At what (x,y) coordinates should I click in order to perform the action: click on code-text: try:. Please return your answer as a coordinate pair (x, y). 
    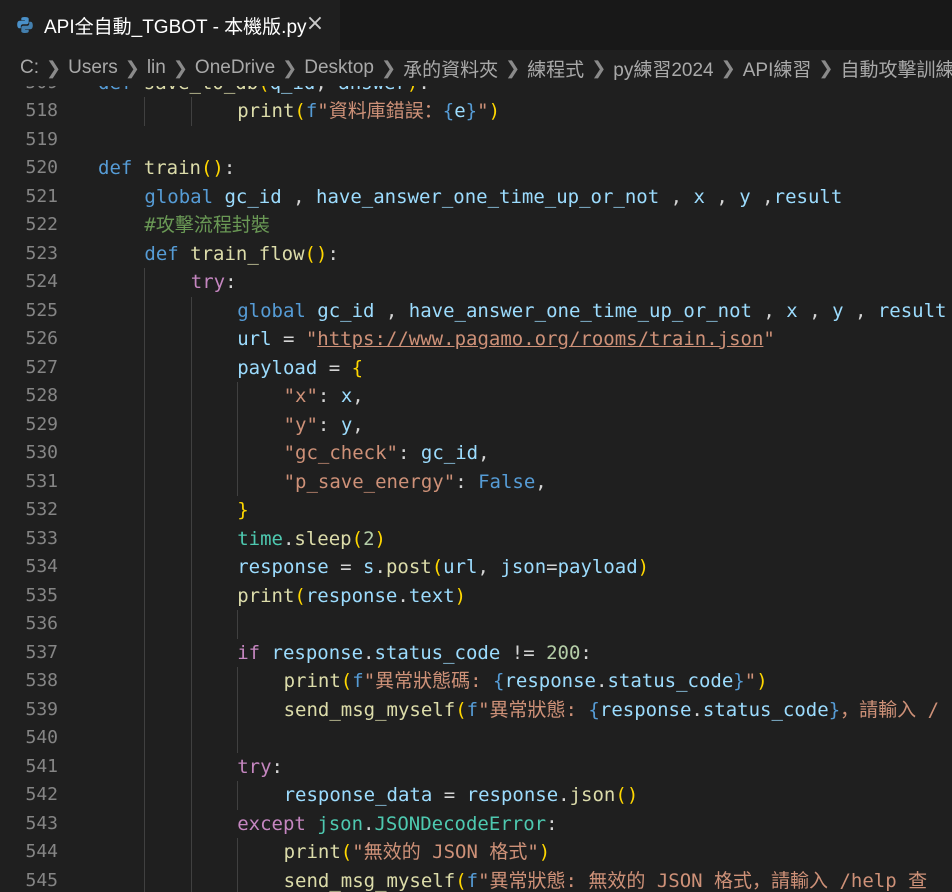
    Looking at the image, I should click on (260, 767).